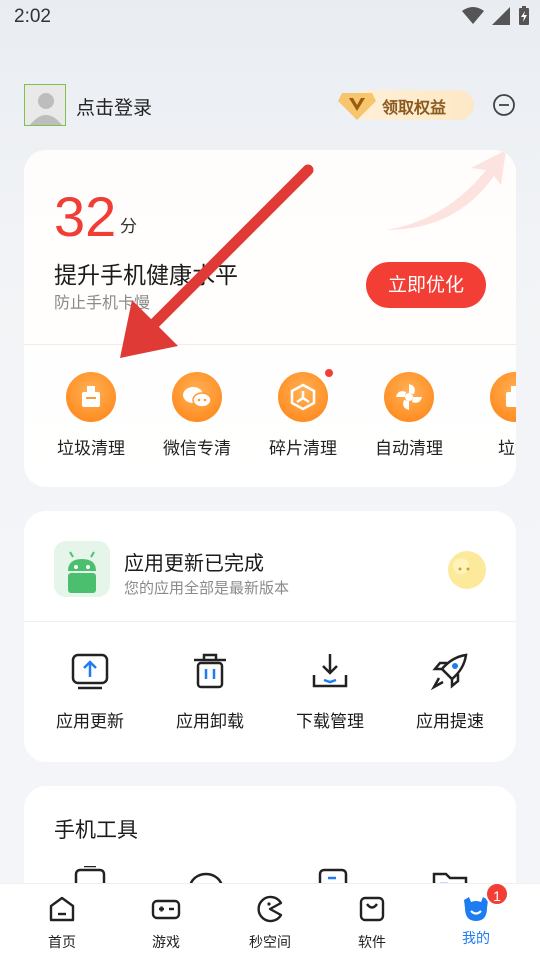 The image size is (540, 960). Describe the element at coordinates (128, 227) in the screenshot. I see `health-score-unit: 分` at that location.